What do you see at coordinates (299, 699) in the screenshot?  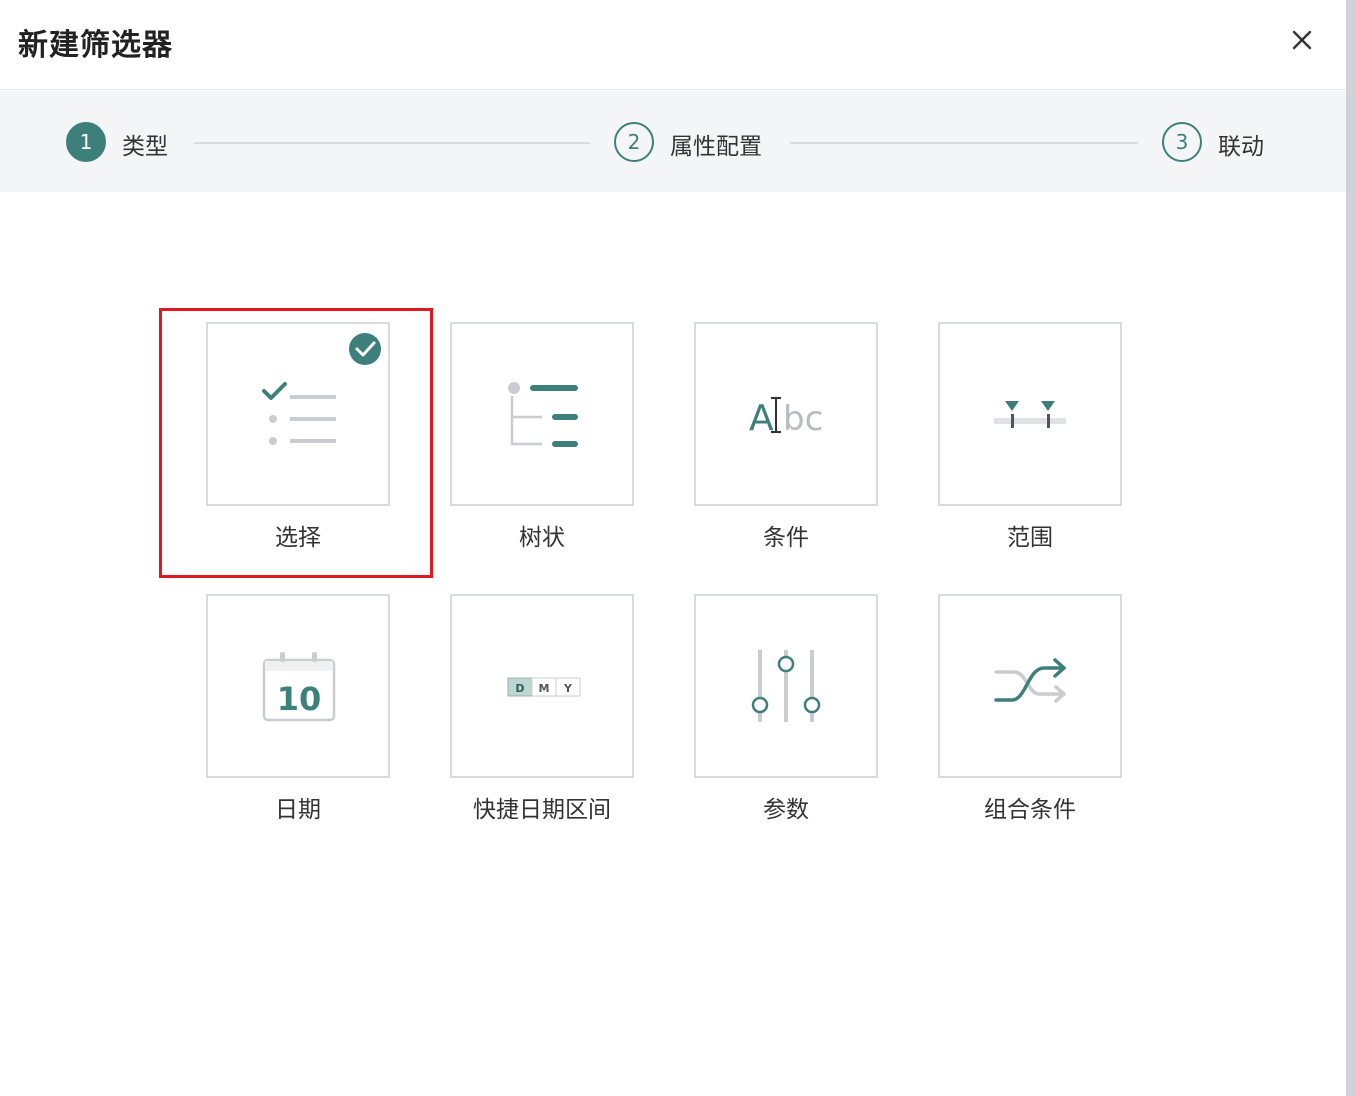 I see `svg-text: 10` at bounding box center [299, 699].